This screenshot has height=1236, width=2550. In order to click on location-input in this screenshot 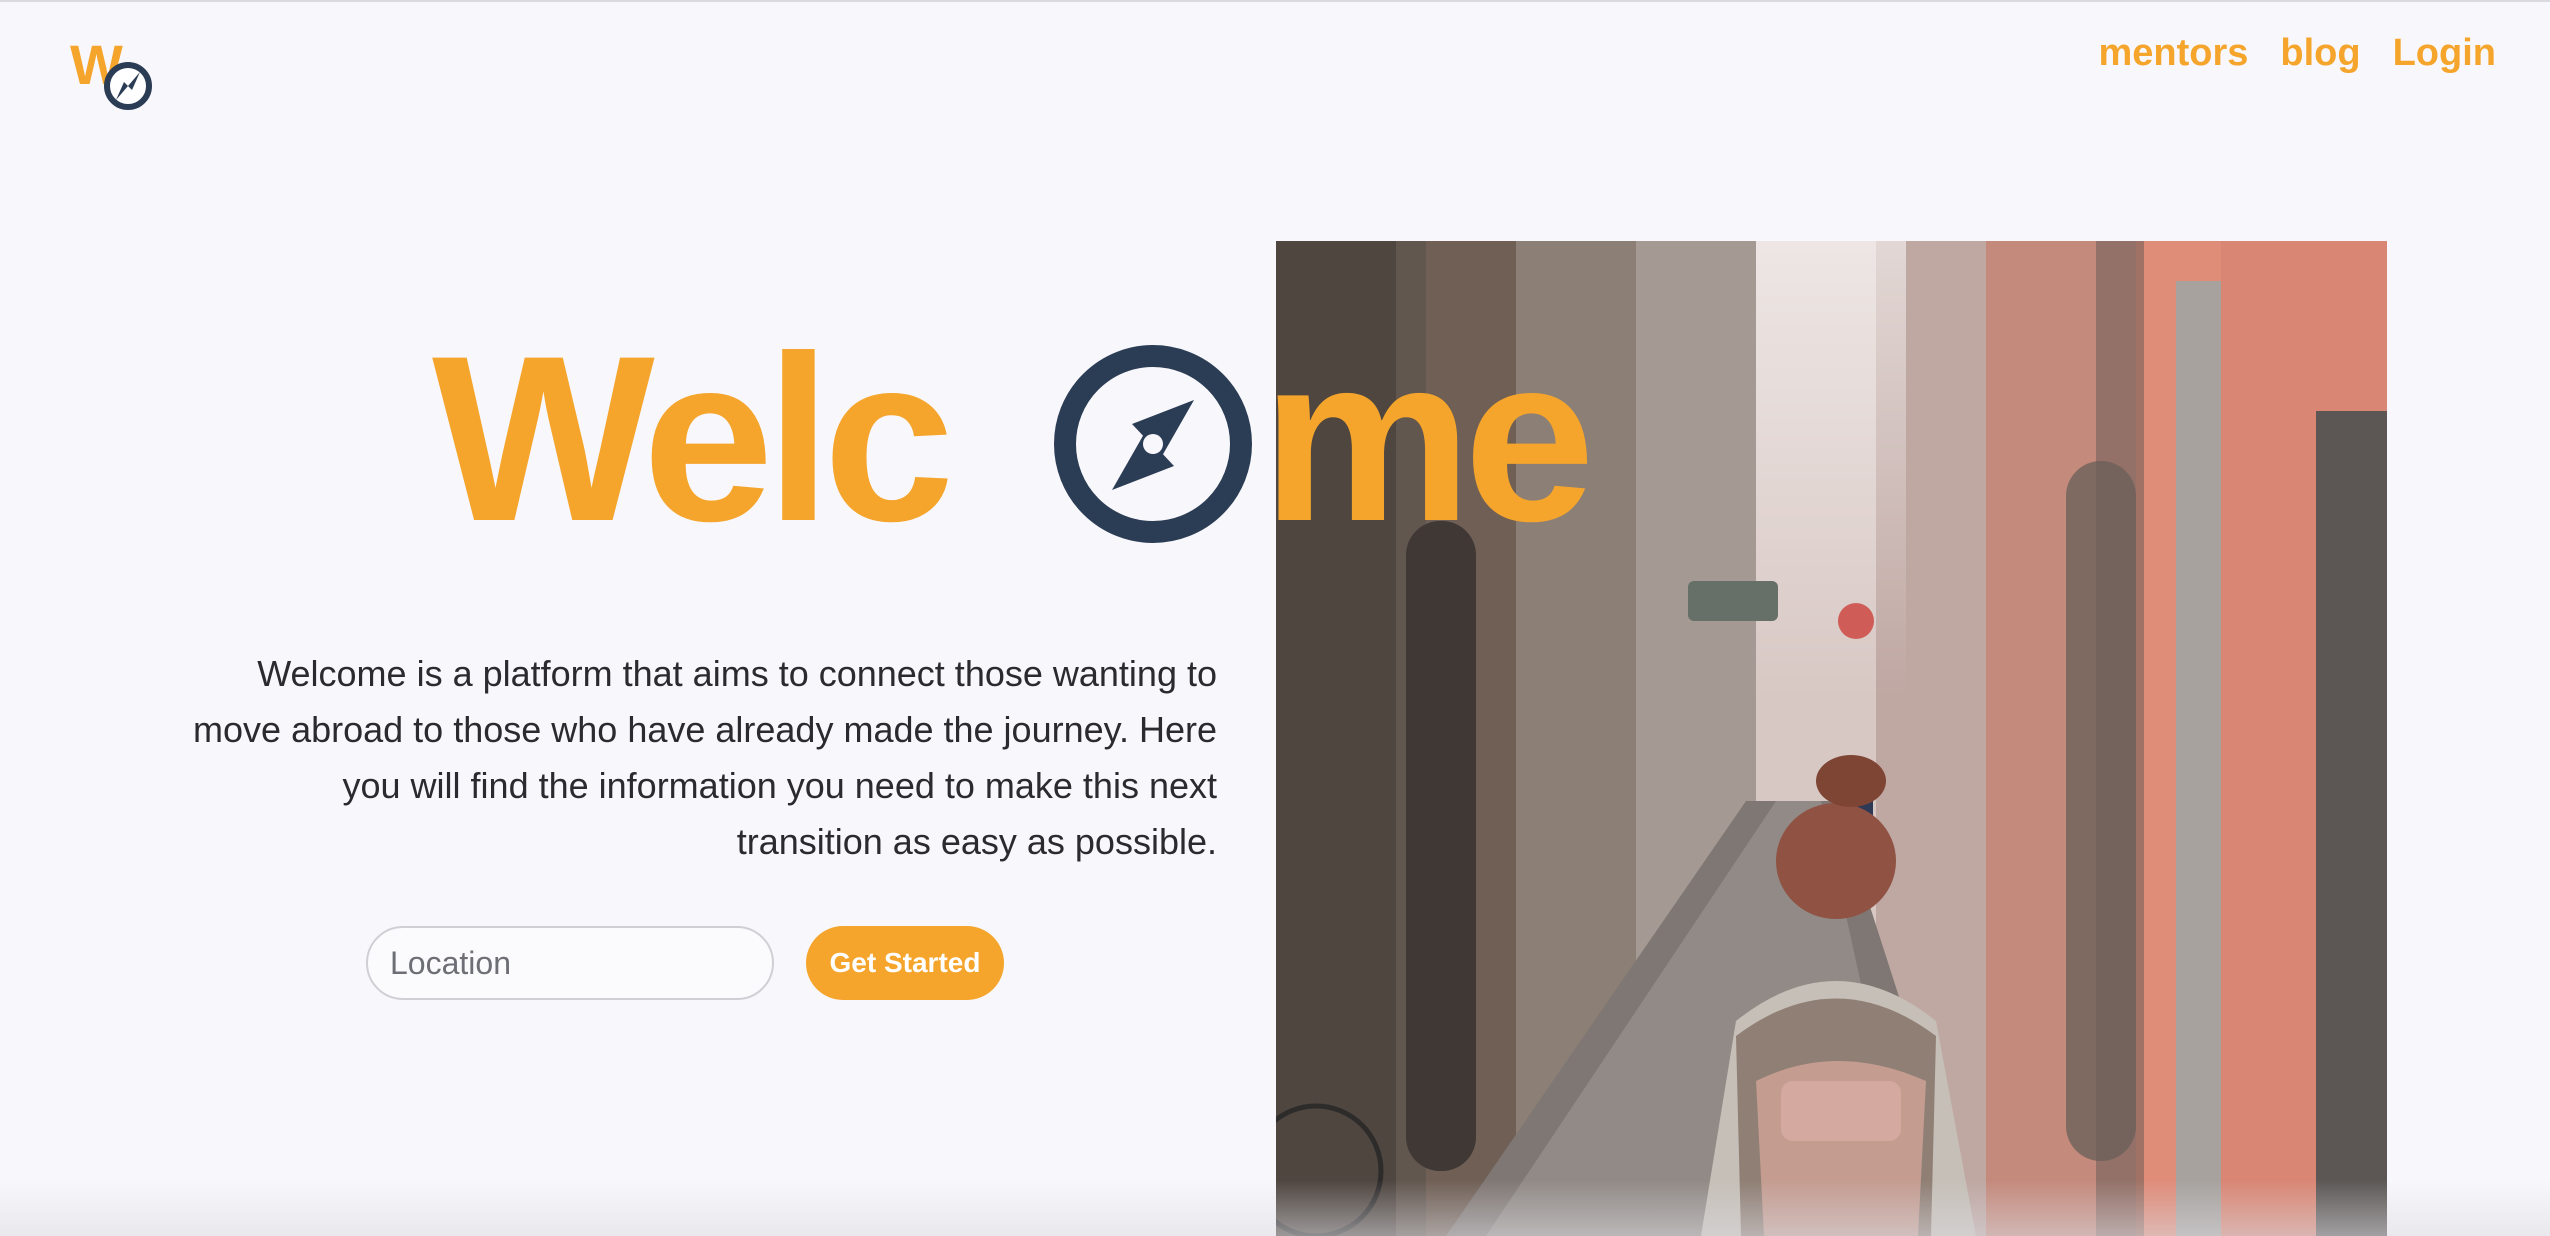, I will do `click(570, 963)`.